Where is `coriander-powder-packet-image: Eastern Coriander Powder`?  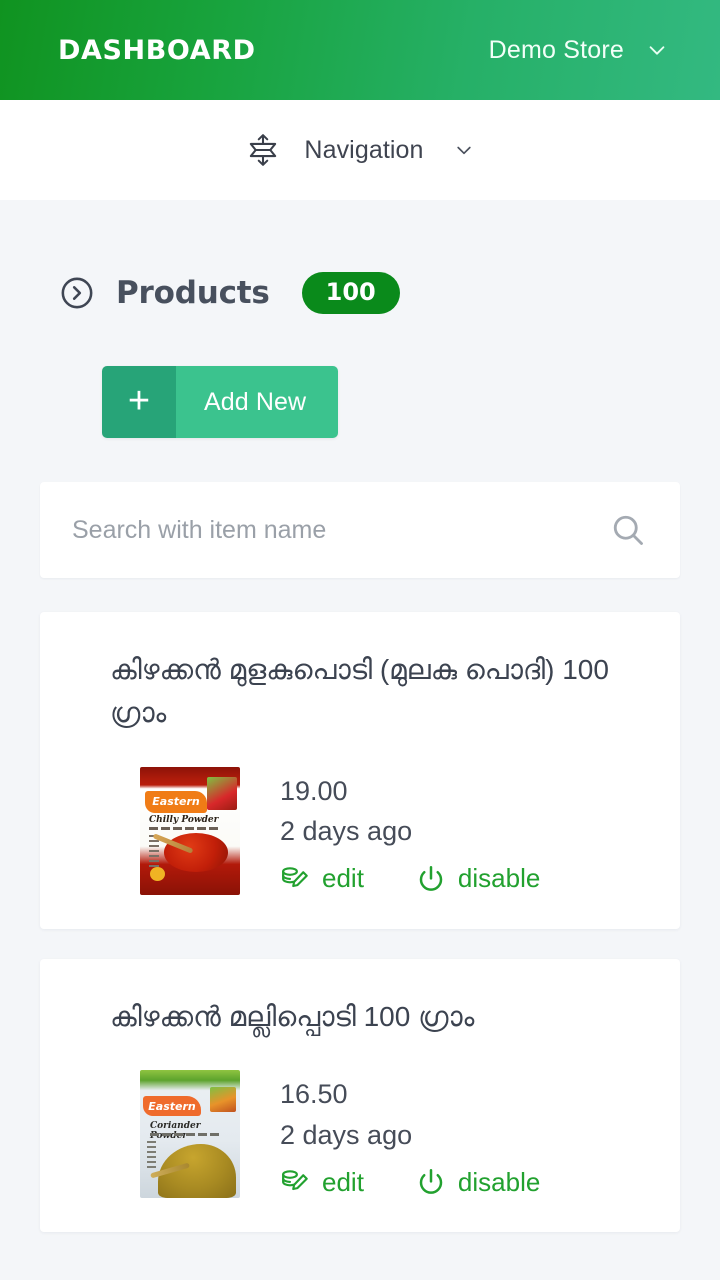
coriander-powder-packet-image: Eastern Coriander Powder is located at coordinates (190, 1134).